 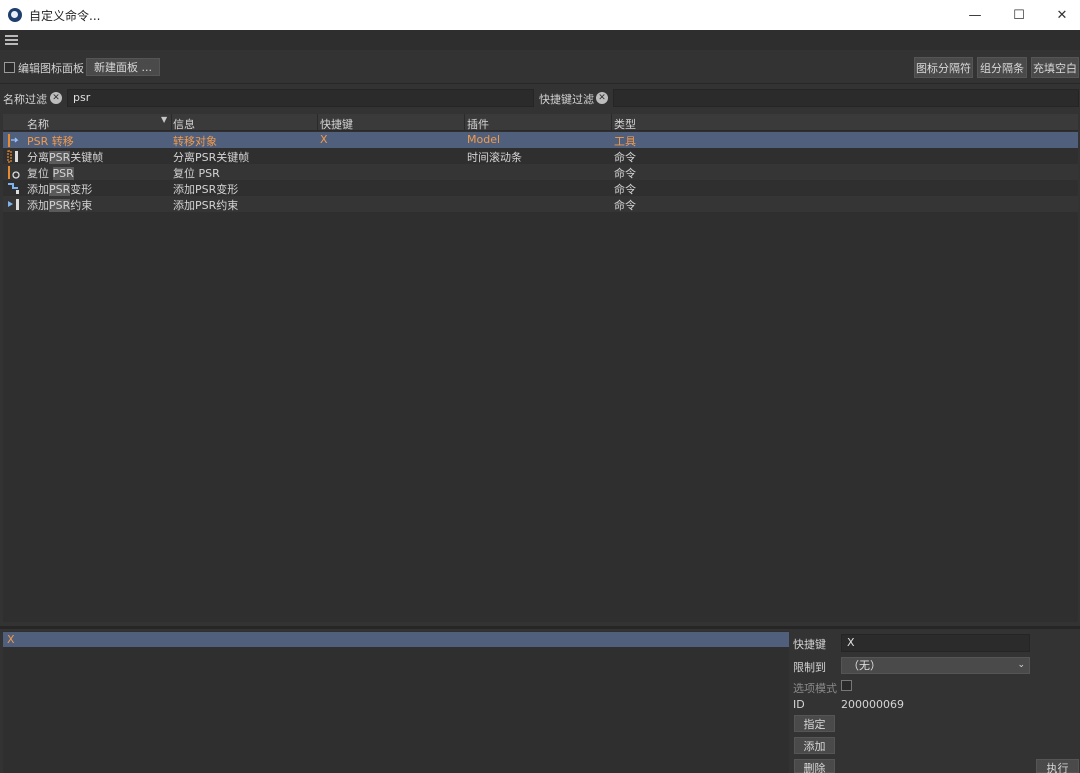 I want to click on fill-space-button: 充填空白, so click(x=1055, y=67).